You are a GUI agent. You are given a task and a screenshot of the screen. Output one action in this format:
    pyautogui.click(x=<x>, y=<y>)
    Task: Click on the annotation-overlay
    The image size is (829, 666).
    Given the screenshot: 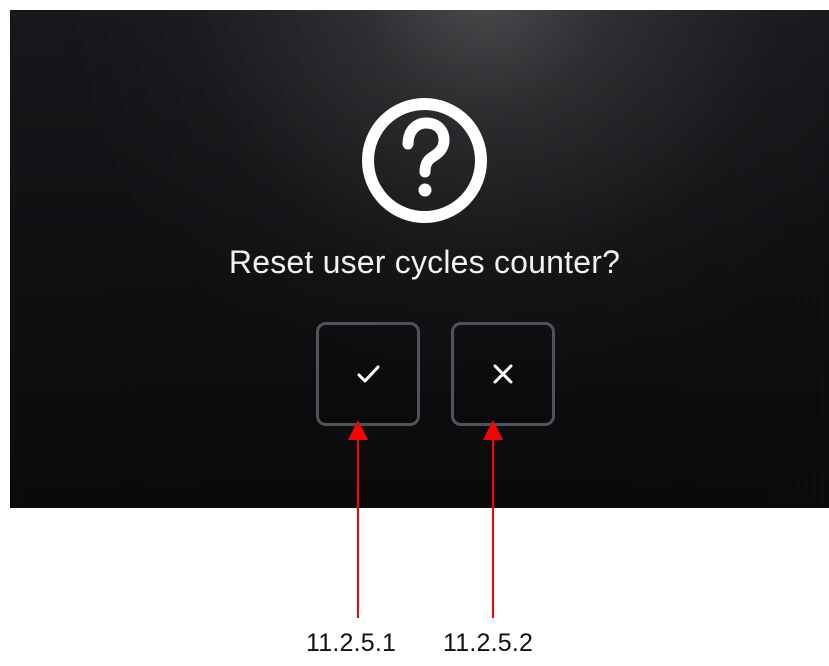 What is the action you would take?
    pyautogui.click(x=425, y=519)
    